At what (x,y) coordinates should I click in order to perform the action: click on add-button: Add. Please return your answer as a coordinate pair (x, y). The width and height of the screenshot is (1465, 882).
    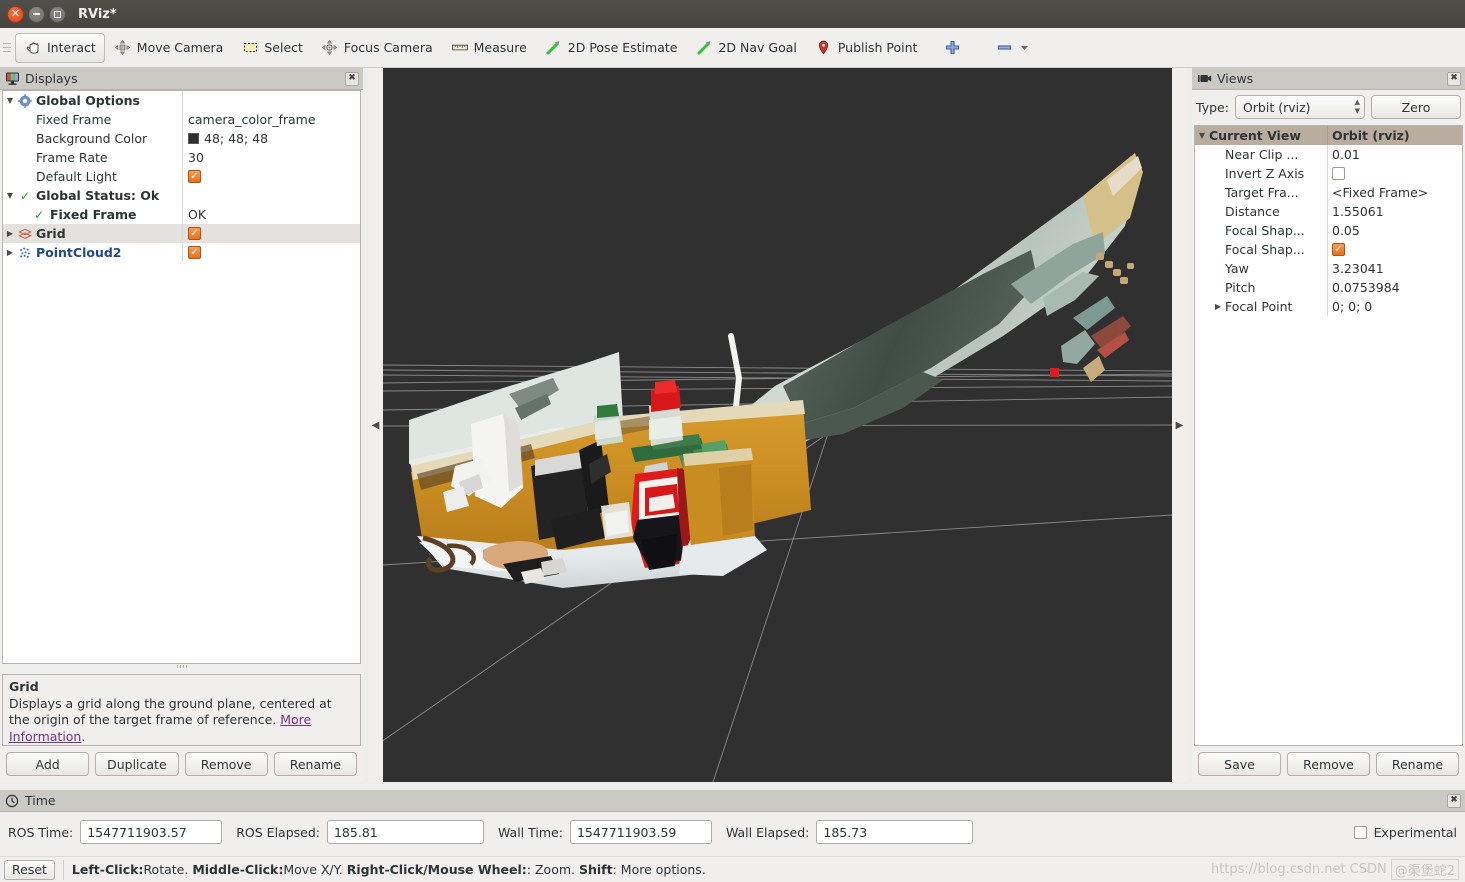
    Looking at the image, I should click on (48, 764).